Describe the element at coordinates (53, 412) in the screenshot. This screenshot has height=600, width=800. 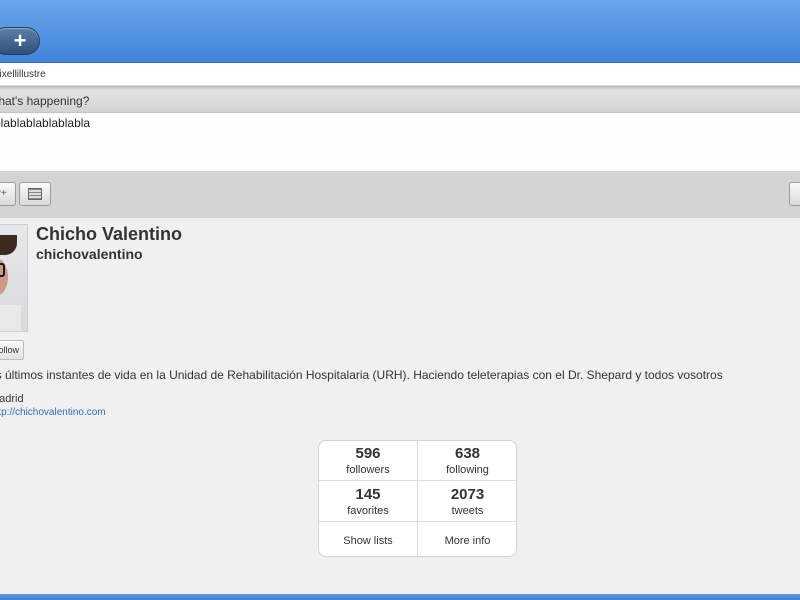
I see `profile-website-link: http://chichovalentino.com` at that location.